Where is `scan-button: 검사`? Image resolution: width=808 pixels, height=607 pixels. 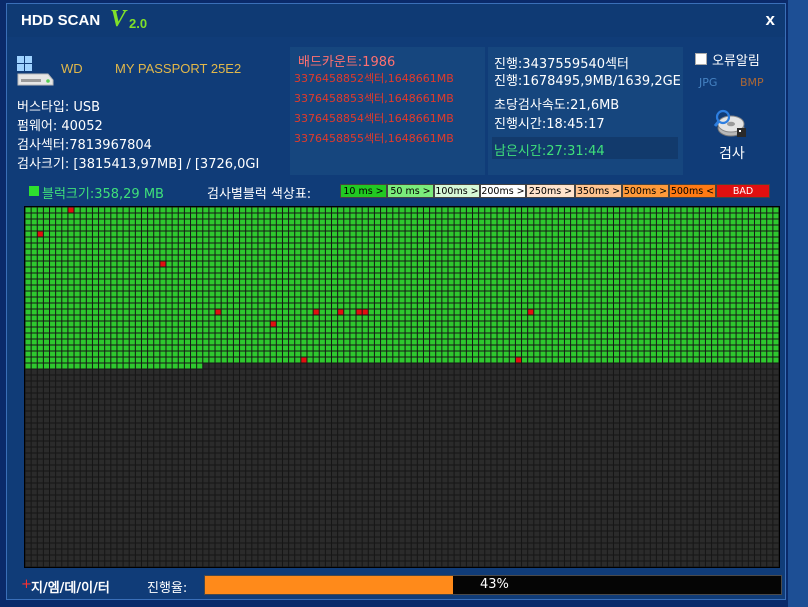
scan-button: 검사 is located at coordinates (732, 153).